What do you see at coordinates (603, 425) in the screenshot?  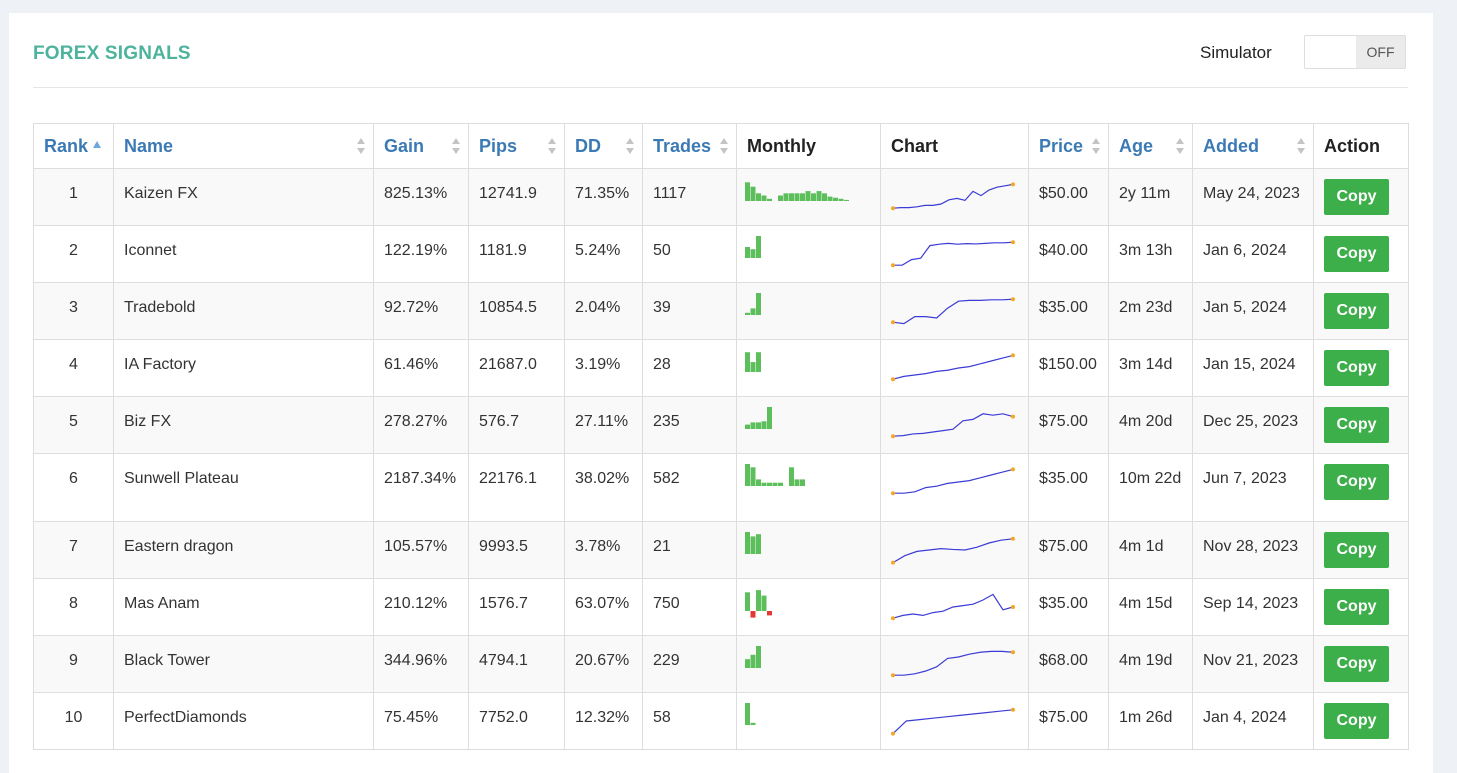 I see `dd-cell: 27.11%` at bounding box center [603, 425].